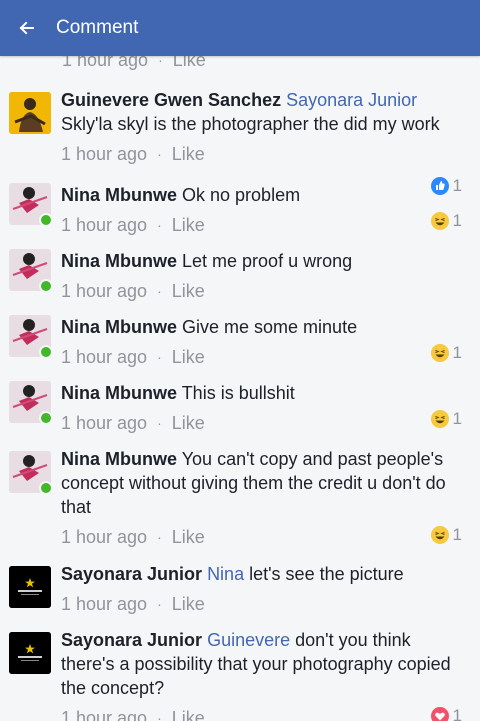 The height and width of the screenshot is (721, 480). Describe the element at coordinates (225, 574) in the screenshot. I see `comment-mention: Nina` at that location.